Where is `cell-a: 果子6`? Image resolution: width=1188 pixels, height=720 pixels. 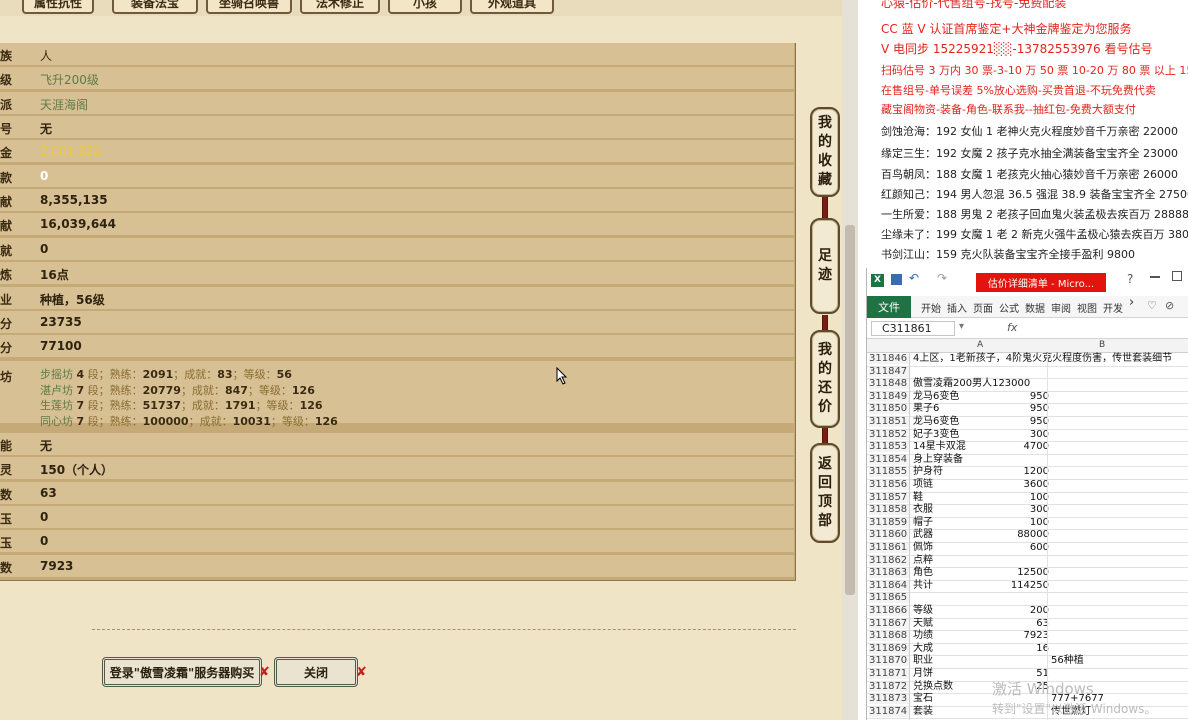
cell-a: 果子6 is located at coordinates (926, 409).